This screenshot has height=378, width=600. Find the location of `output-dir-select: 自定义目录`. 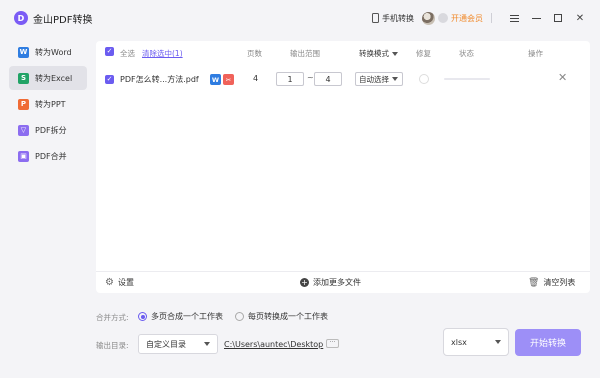

output-dir-select: 自定义目录 is located at coordinates (178, 344).